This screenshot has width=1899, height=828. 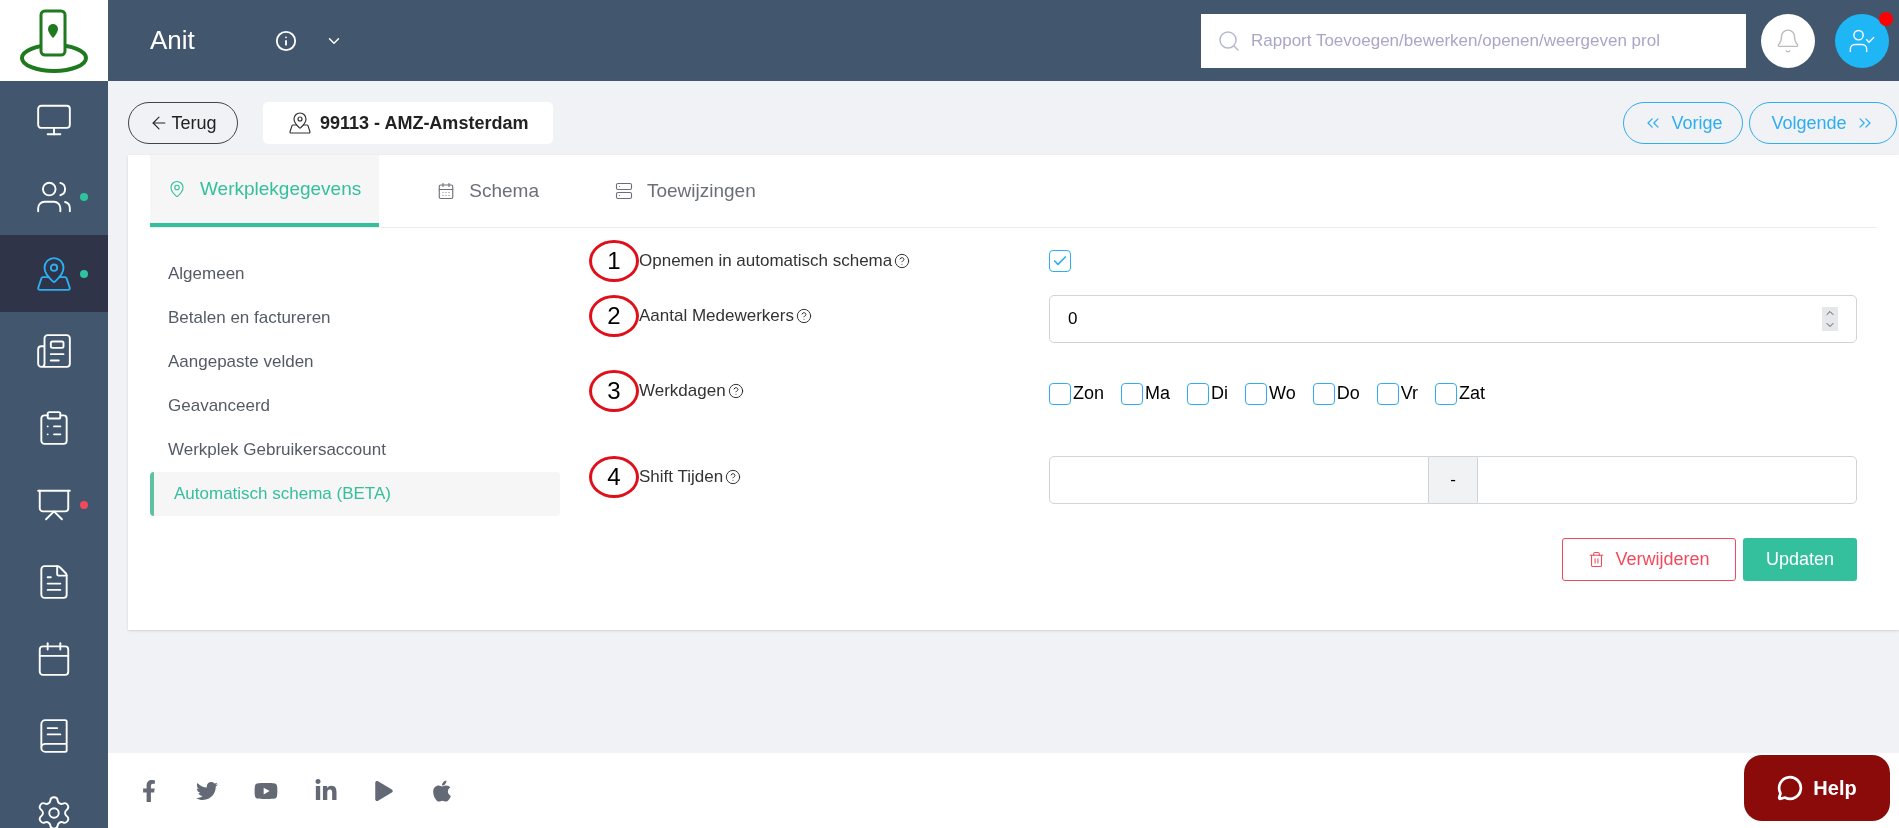 I want to click on menu-item: Geavanceerd, so click(x=355, y=406).